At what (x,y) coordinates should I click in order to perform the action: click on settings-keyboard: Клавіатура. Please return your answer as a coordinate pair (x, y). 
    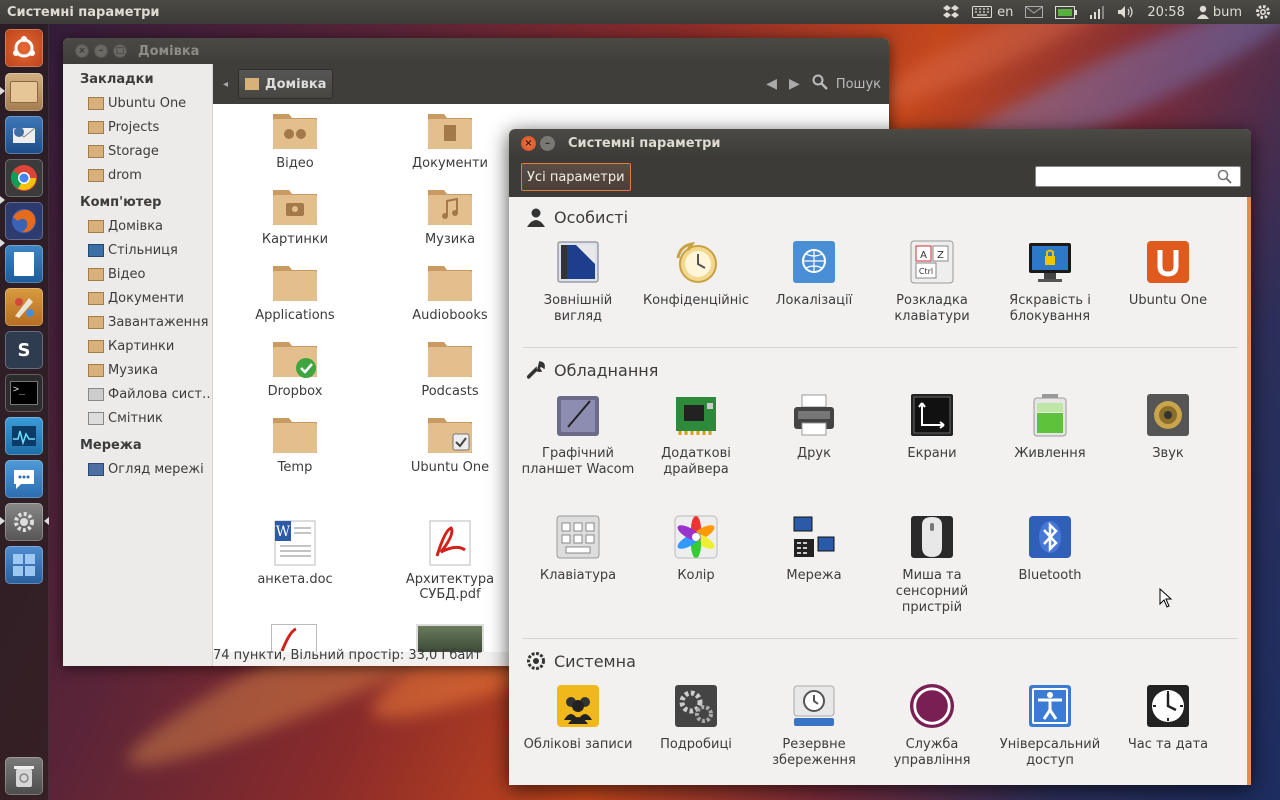
    Looking at the image, I should click on (578, 549).